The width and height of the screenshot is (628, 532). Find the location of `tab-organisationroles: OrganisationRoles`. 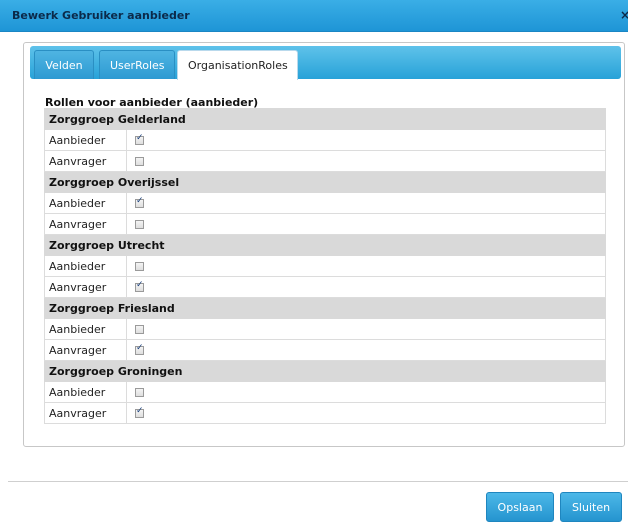

tab-organisationroles: OrganisationRoles is located at coordinates (237, 65).